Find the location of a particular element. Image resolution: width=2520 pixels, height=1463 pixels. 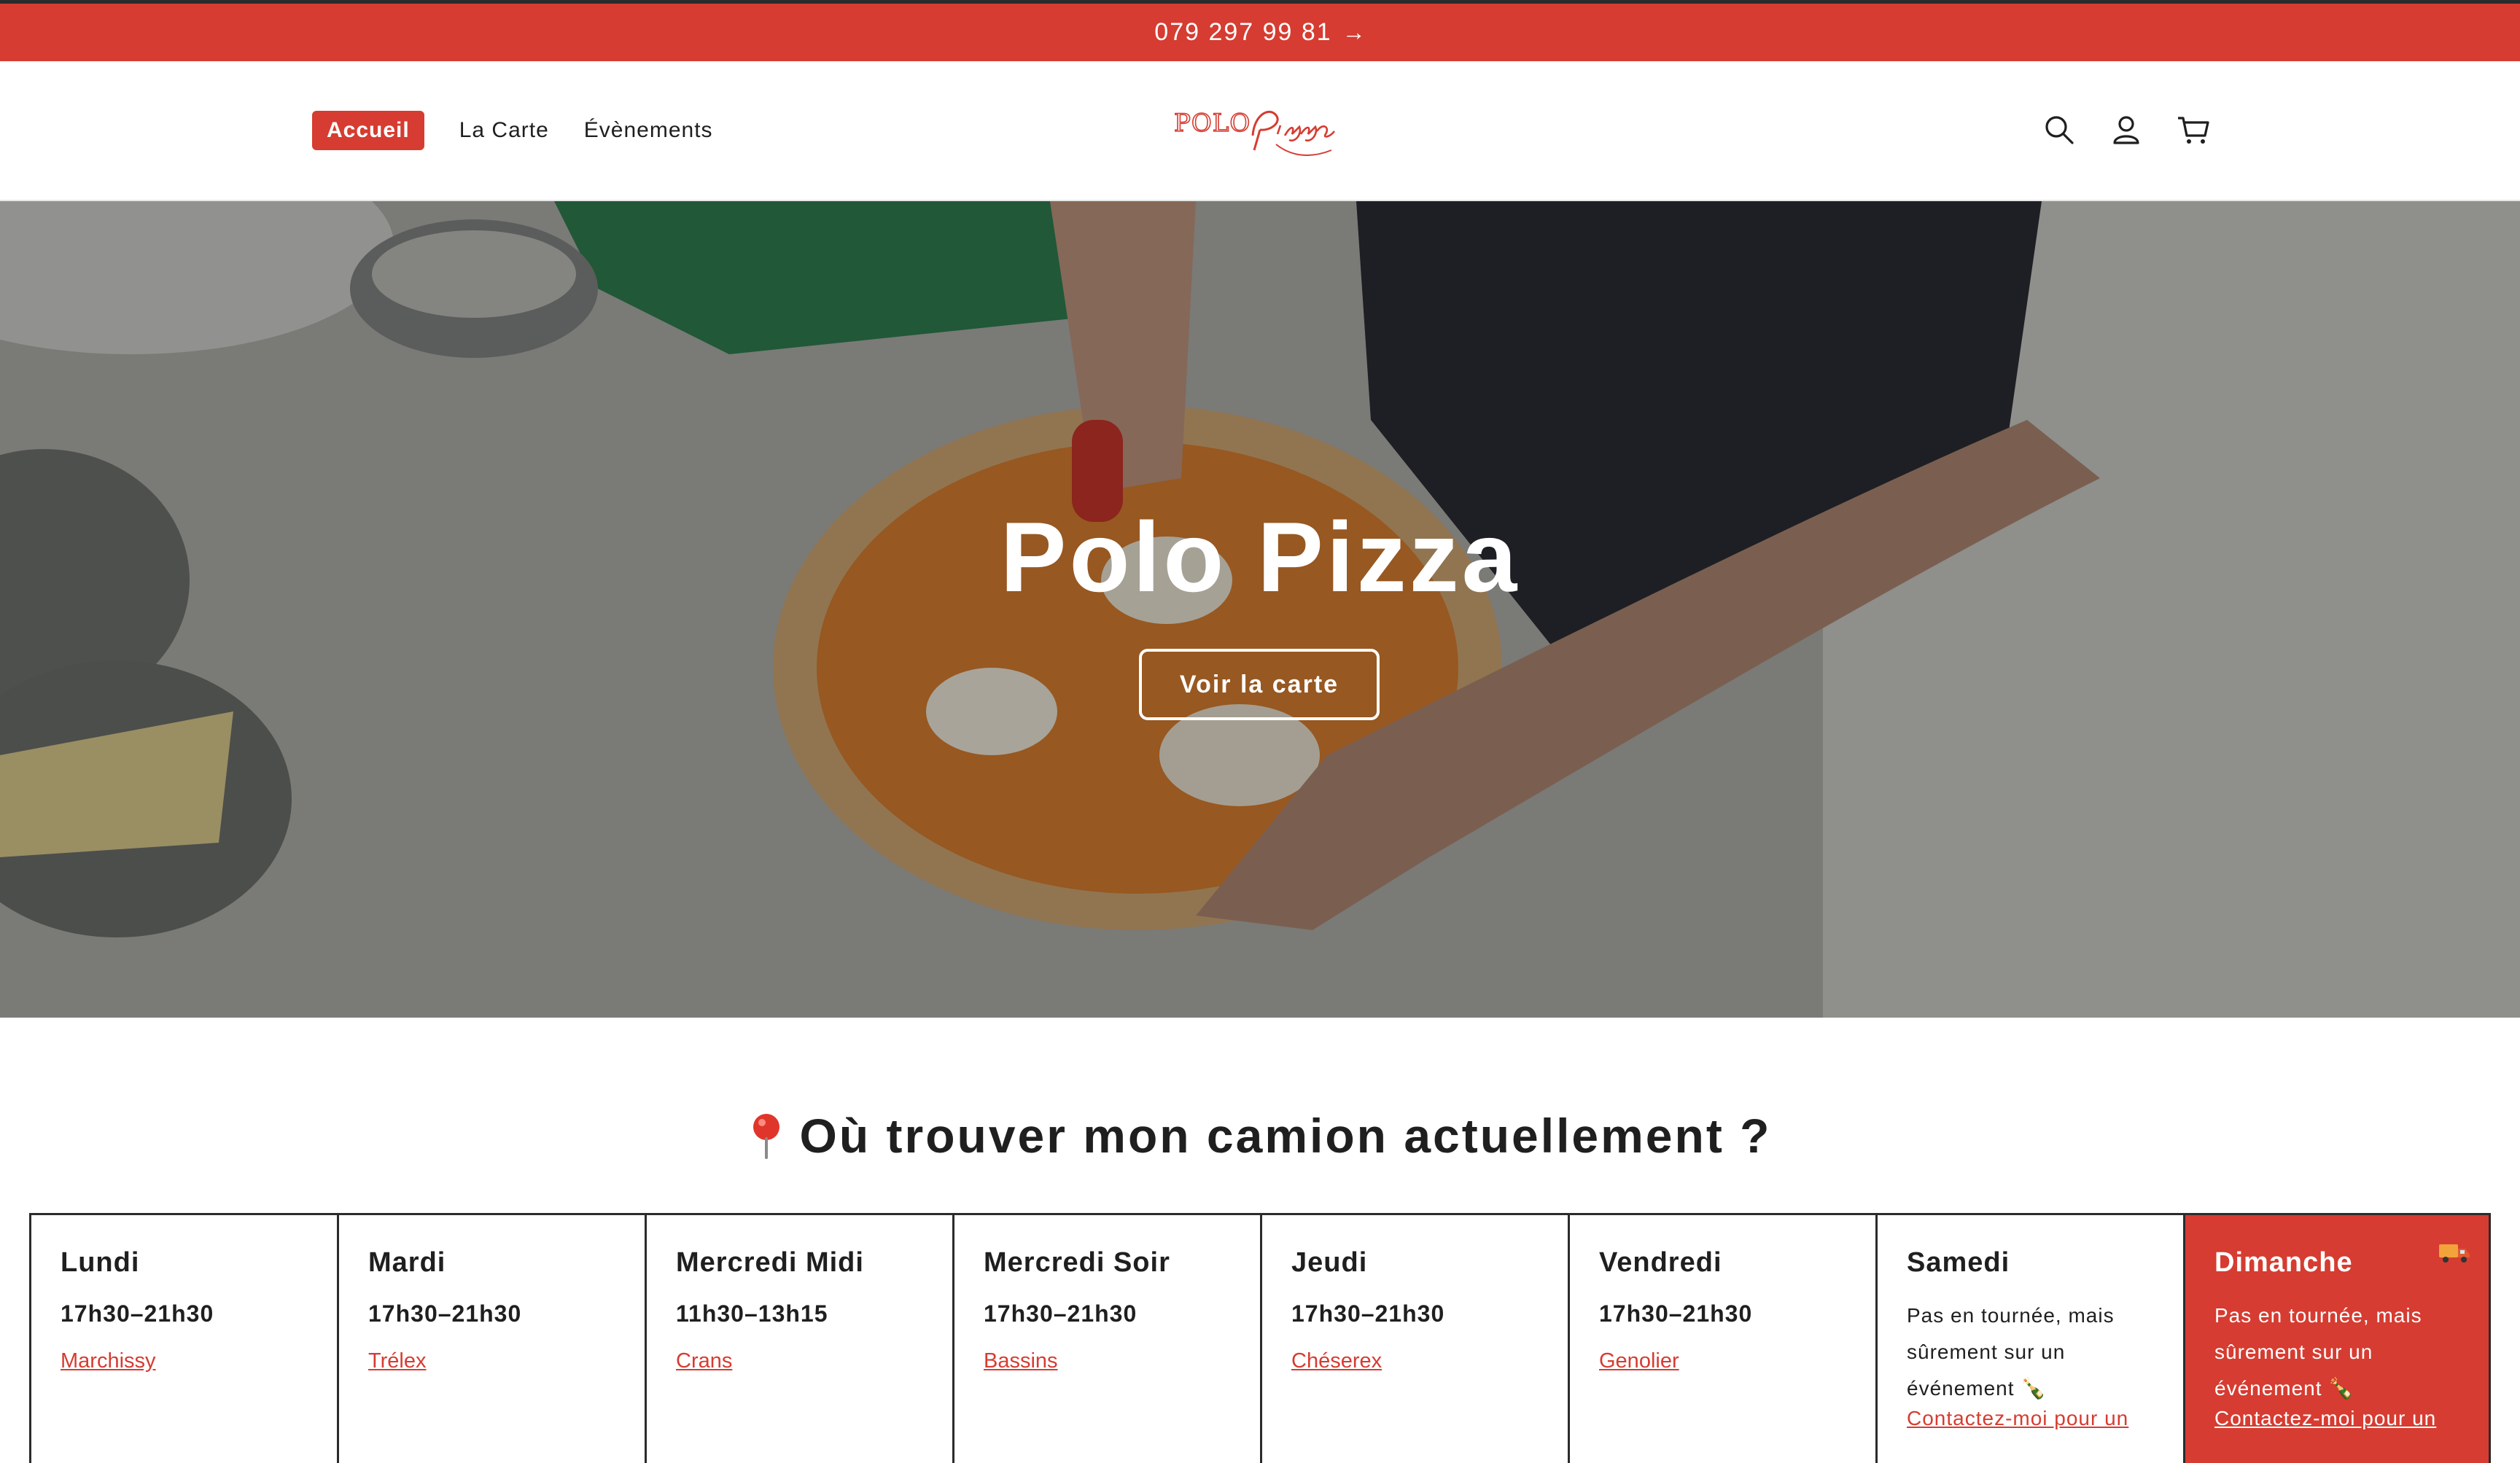

polo-pizza-logo: POLO is located at coordinates (1254, 132).